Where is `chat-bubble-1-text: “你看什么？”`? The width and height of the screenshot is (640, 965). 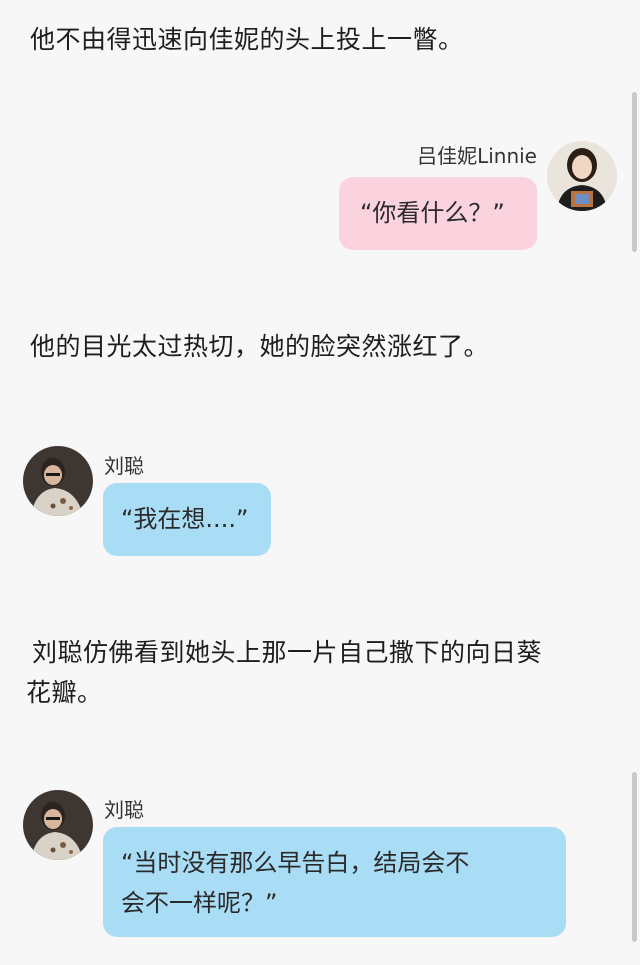
chat-bubble-1-text: “你看什么？” is located at coordinates (432, 213).